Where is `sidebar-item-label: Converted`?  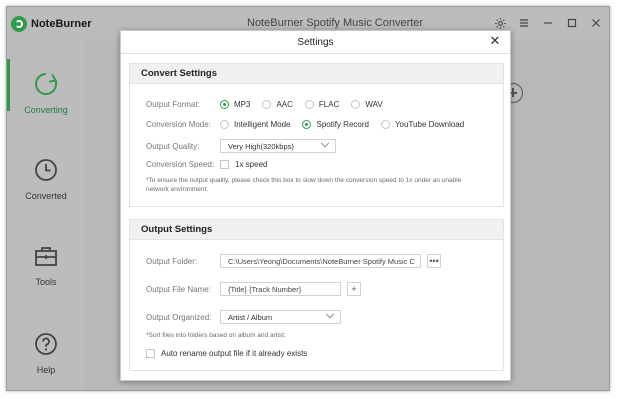 sidebar-item-label: Converted is located at coordinates (46, 196).